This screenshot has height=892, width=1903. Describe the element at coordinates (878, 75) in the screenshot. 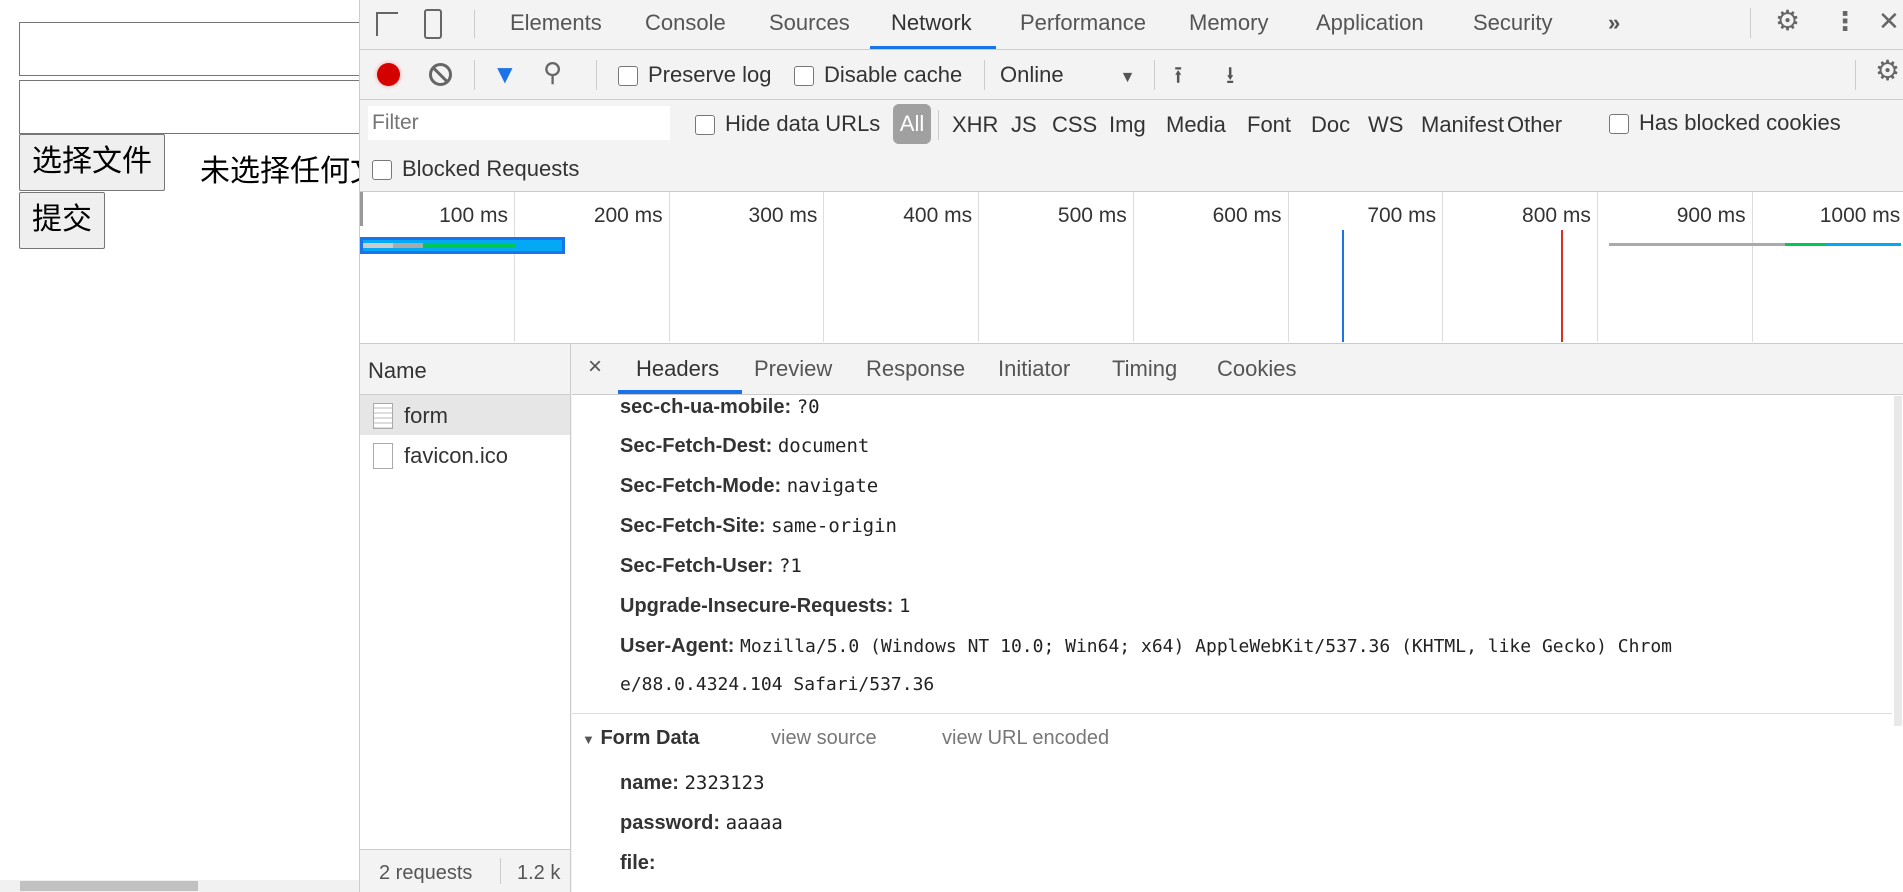

I see `disable-cache-checkbox: Disable cache` at that location.